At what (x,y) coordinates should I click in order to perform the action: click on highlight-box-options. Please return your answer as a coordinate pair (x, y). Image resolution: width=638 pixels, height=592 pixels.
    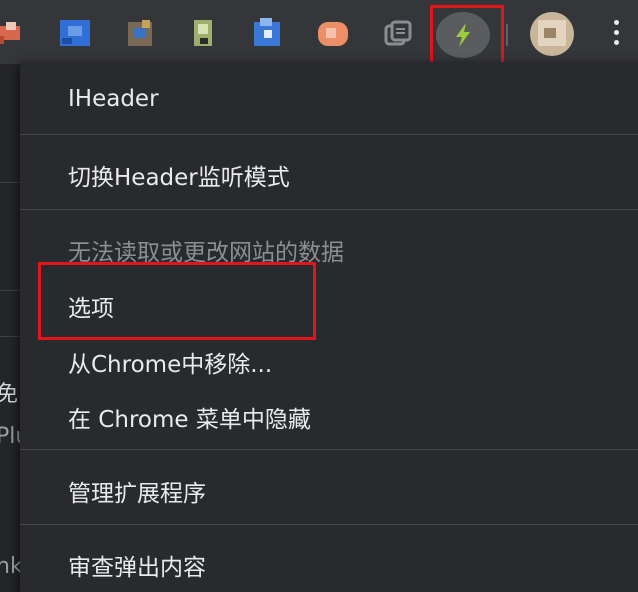
    Looking at the image, I should click on (177, 301).